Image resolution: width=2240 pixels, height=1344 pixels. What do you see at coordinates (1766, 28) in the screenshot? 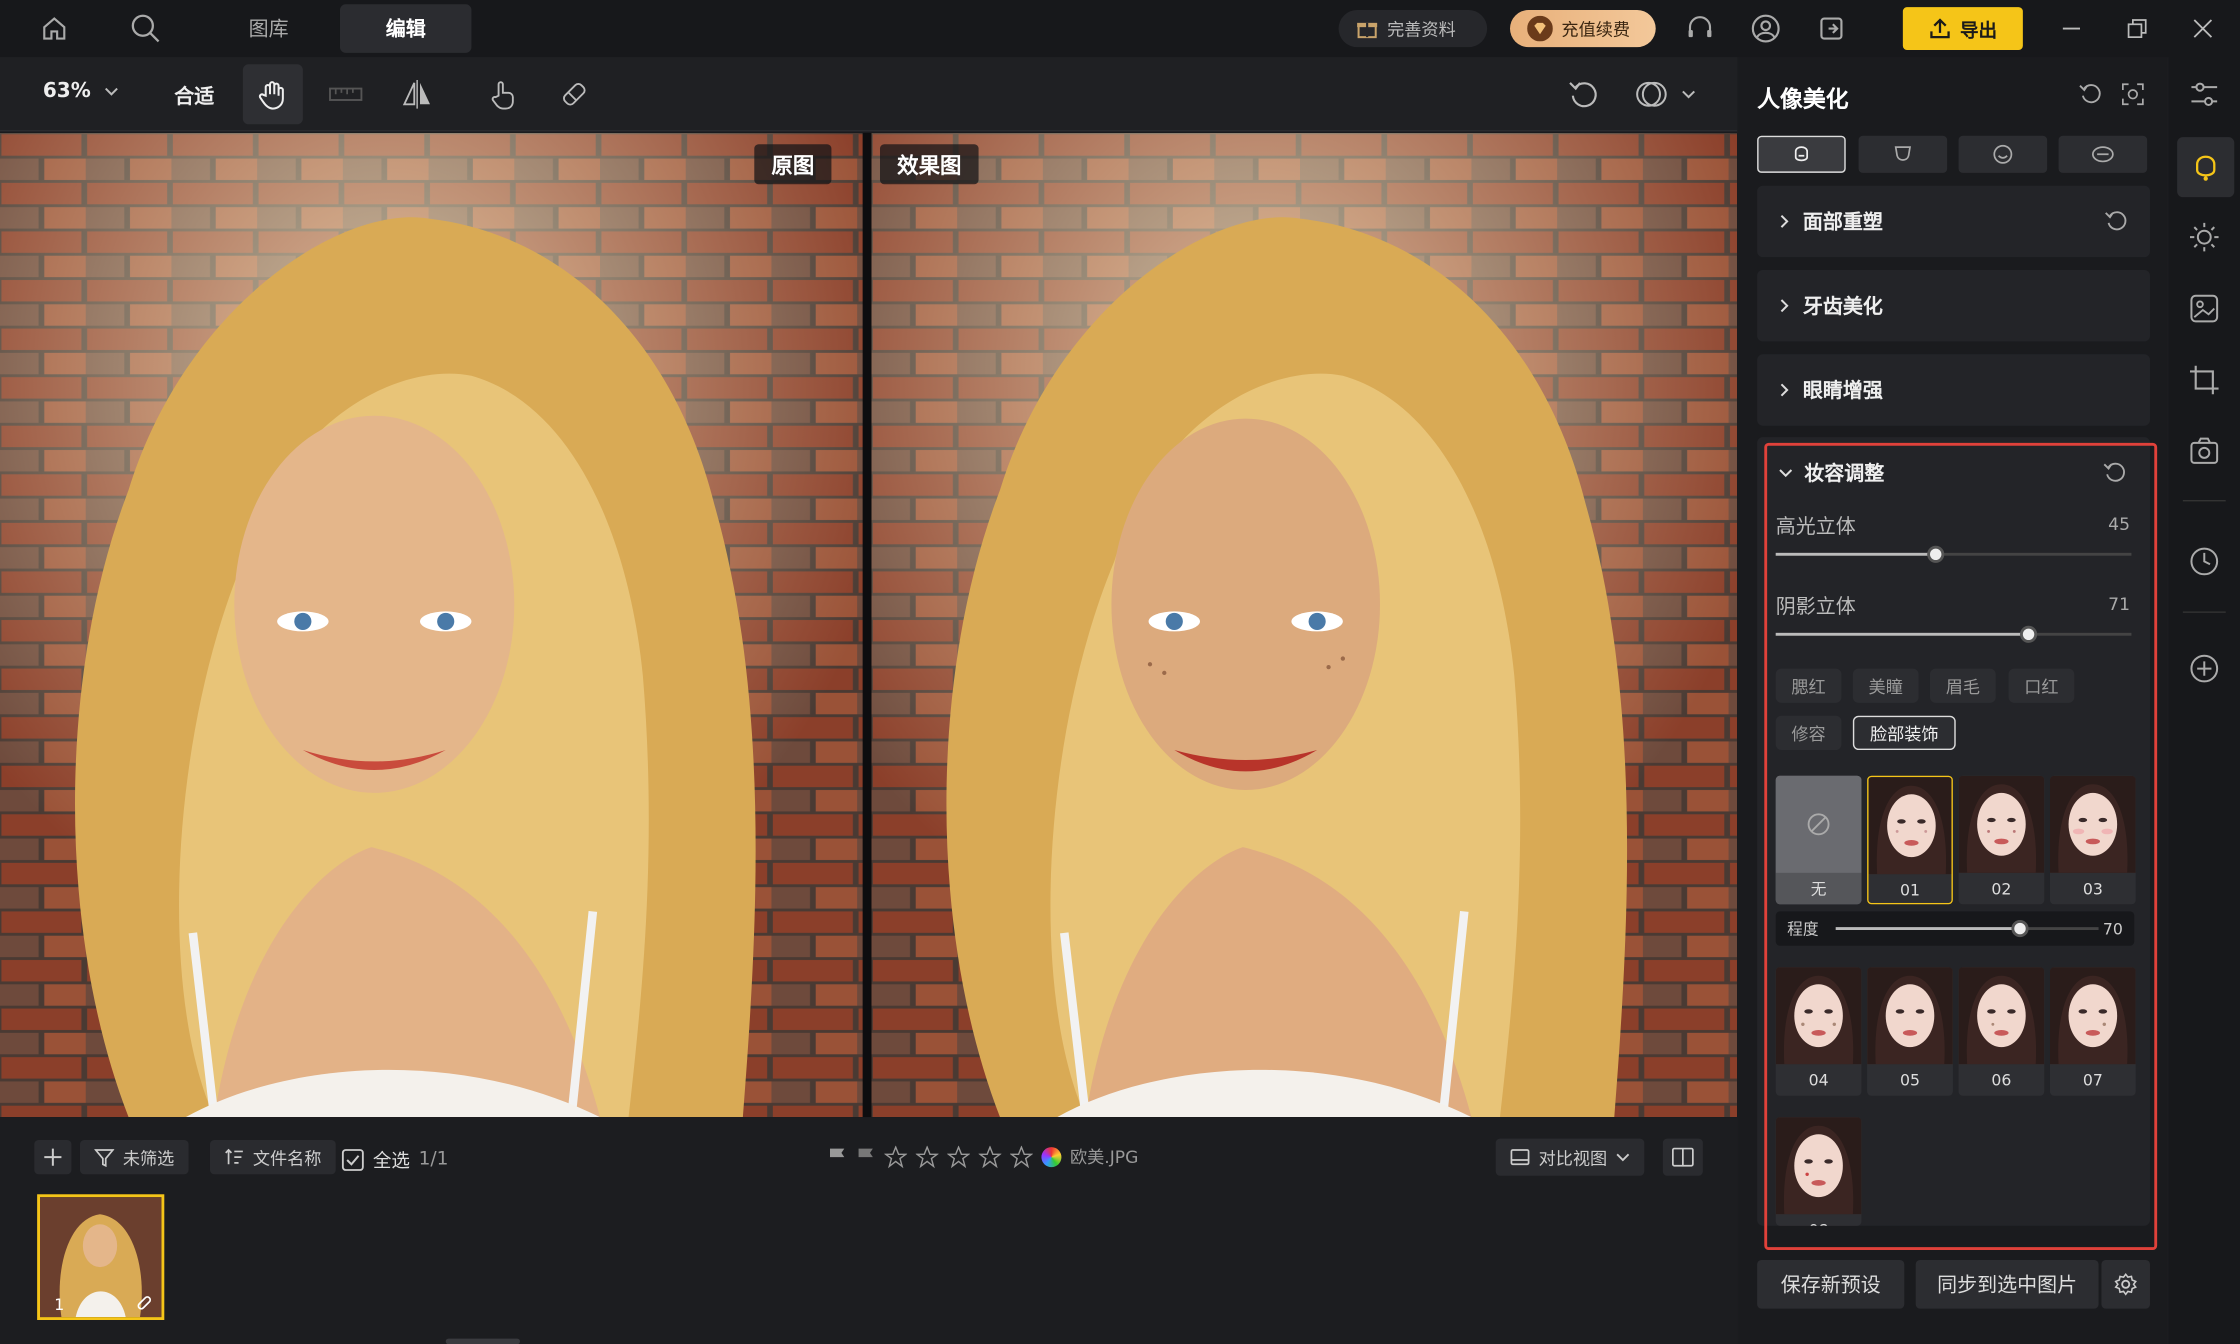
I see `user-icon` at bounding box center [1766, 28].